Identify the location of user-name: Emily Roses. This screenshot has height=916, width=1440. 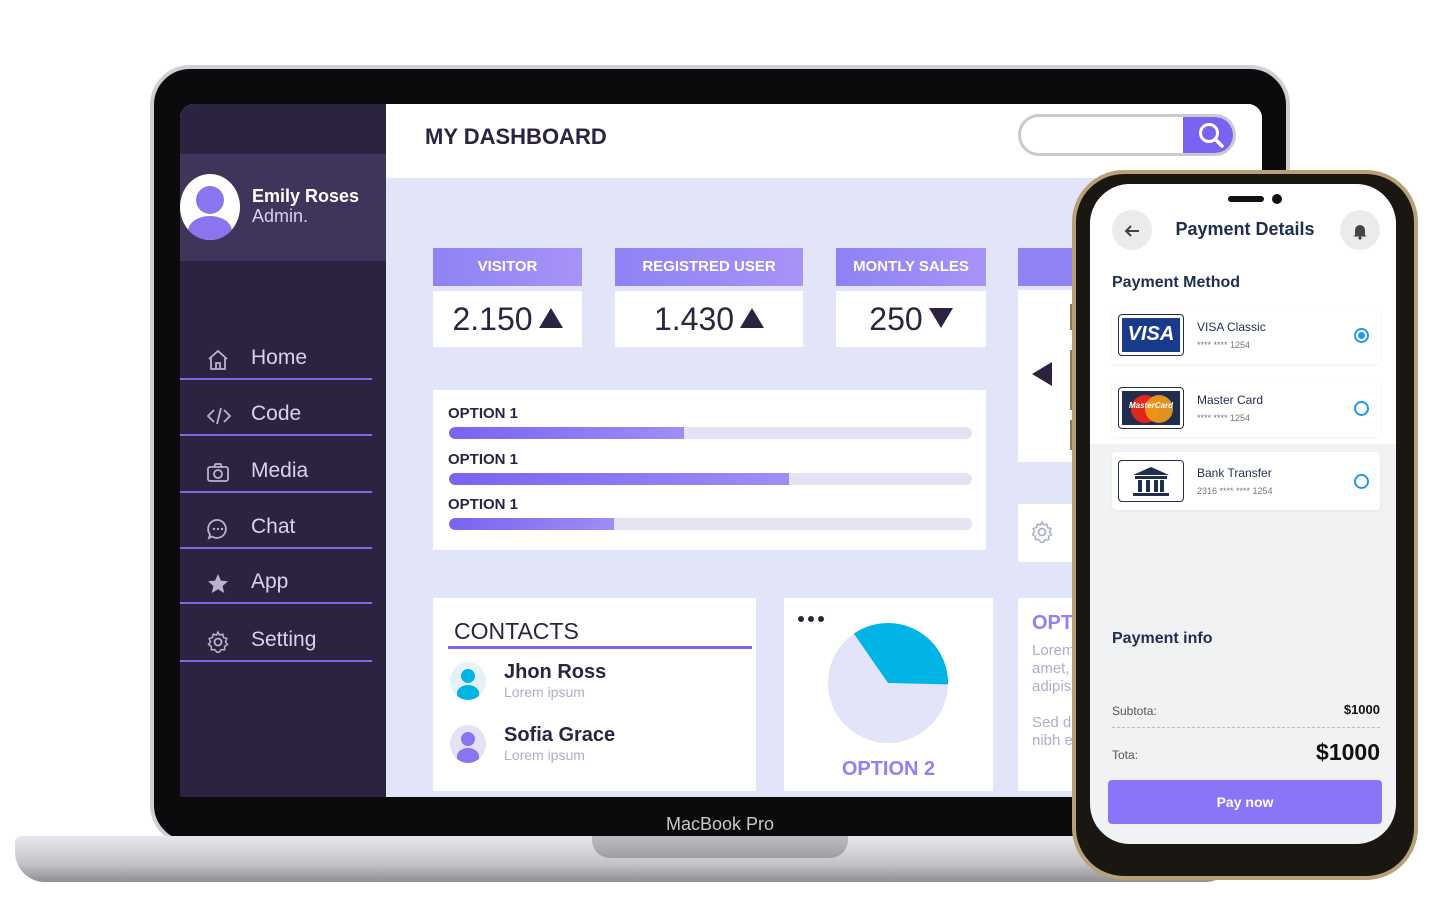
(306, 196).